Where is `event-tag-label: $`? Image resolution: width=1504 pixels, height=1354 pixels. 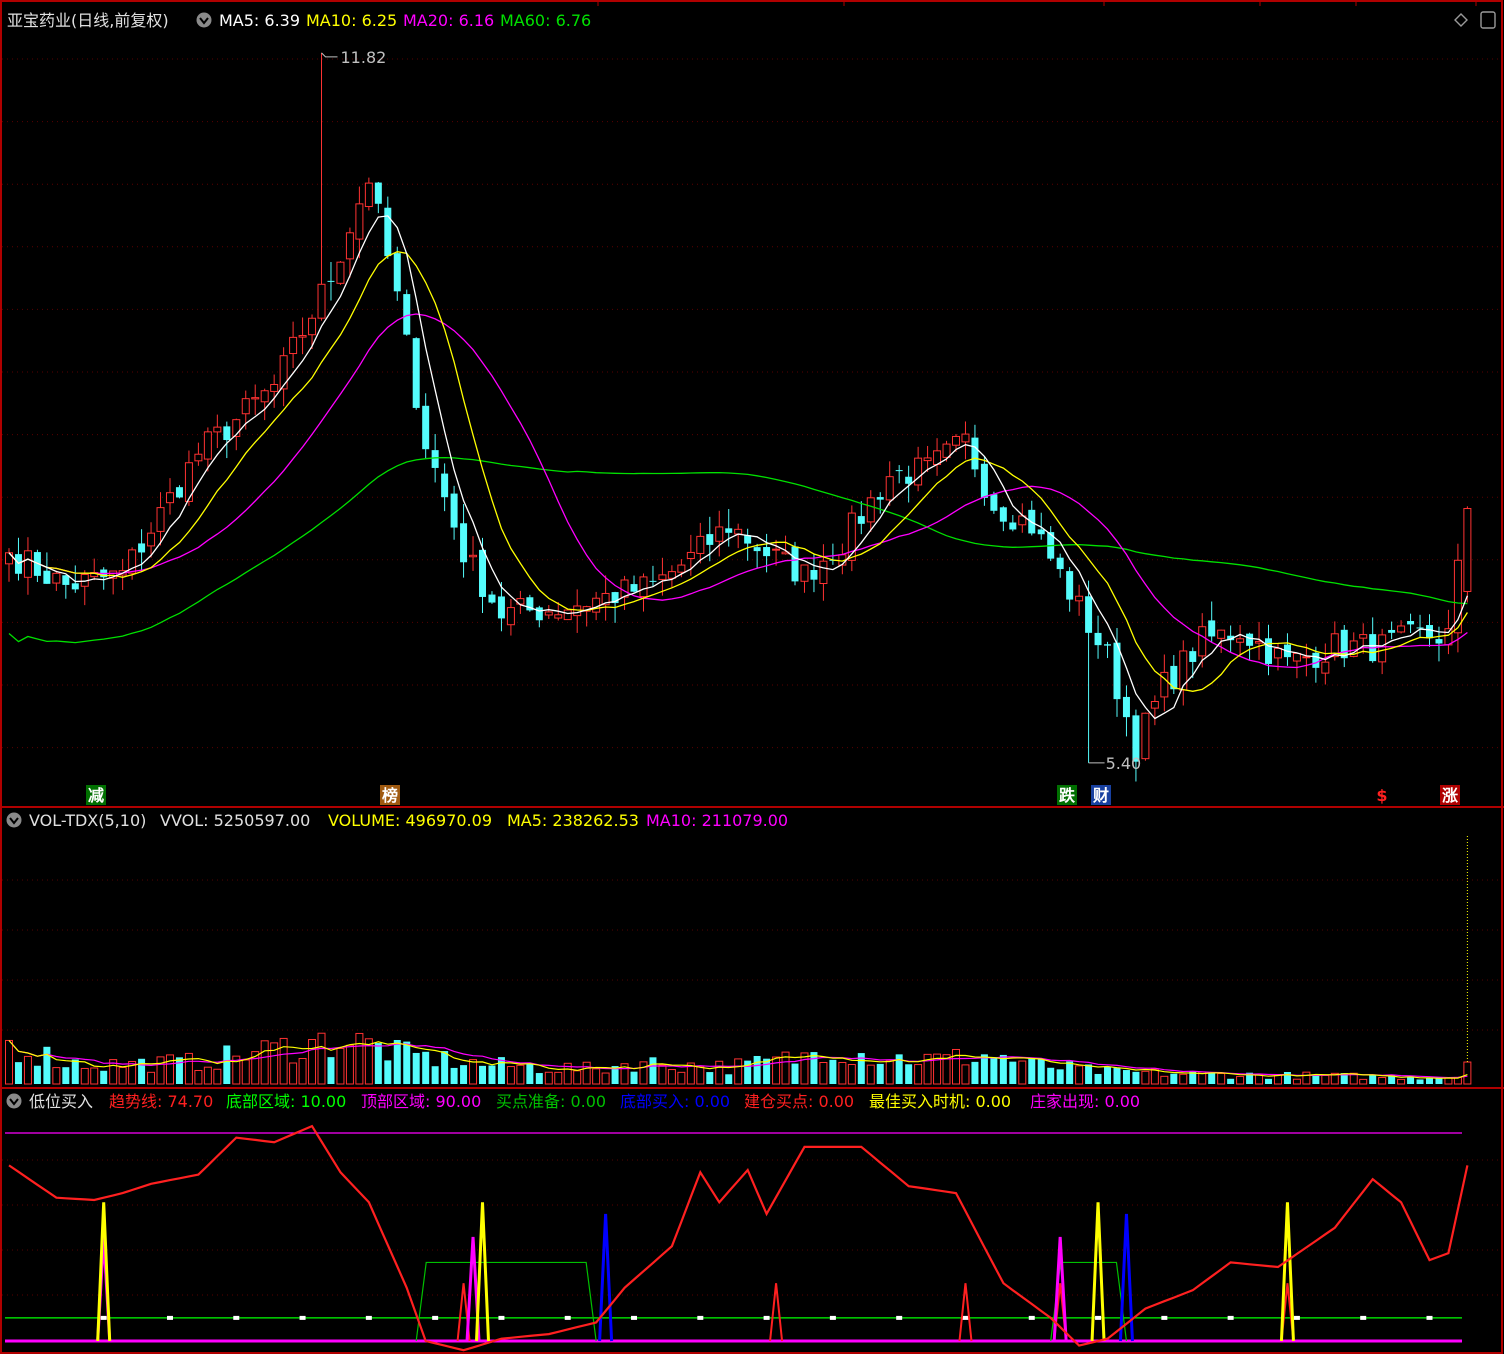 event-tag-label: $ is located at coordinates (1381, 795).